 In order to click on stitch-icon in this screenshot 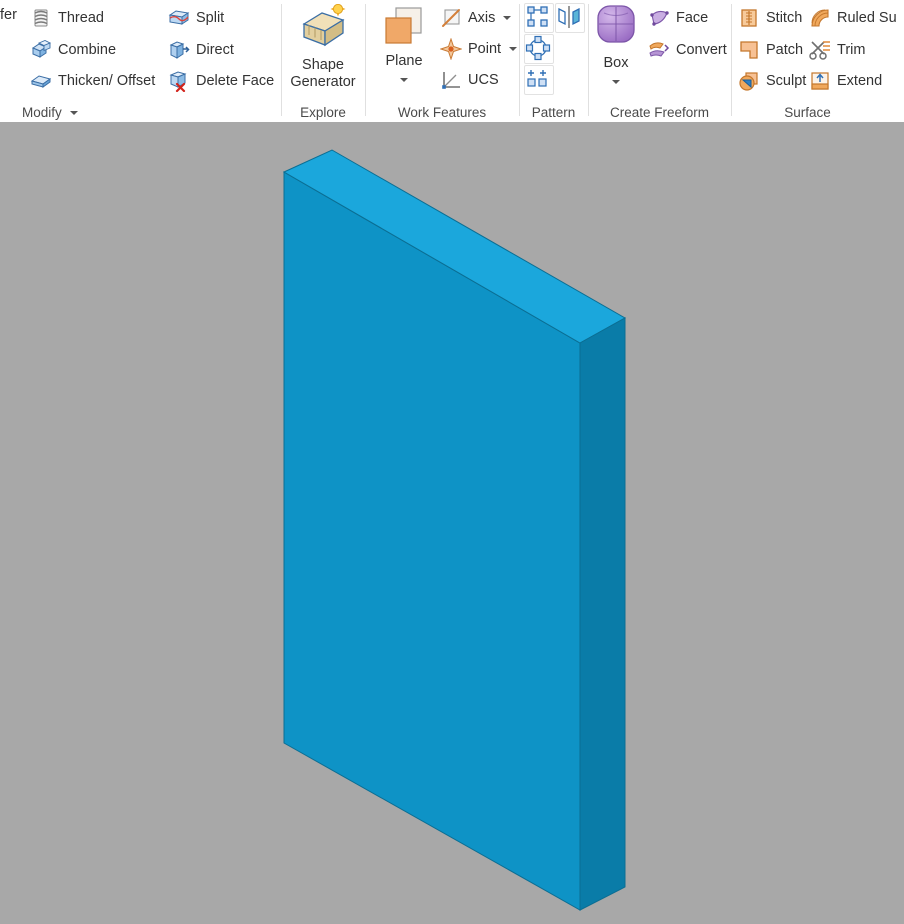, I will do `click(749, 18)`.